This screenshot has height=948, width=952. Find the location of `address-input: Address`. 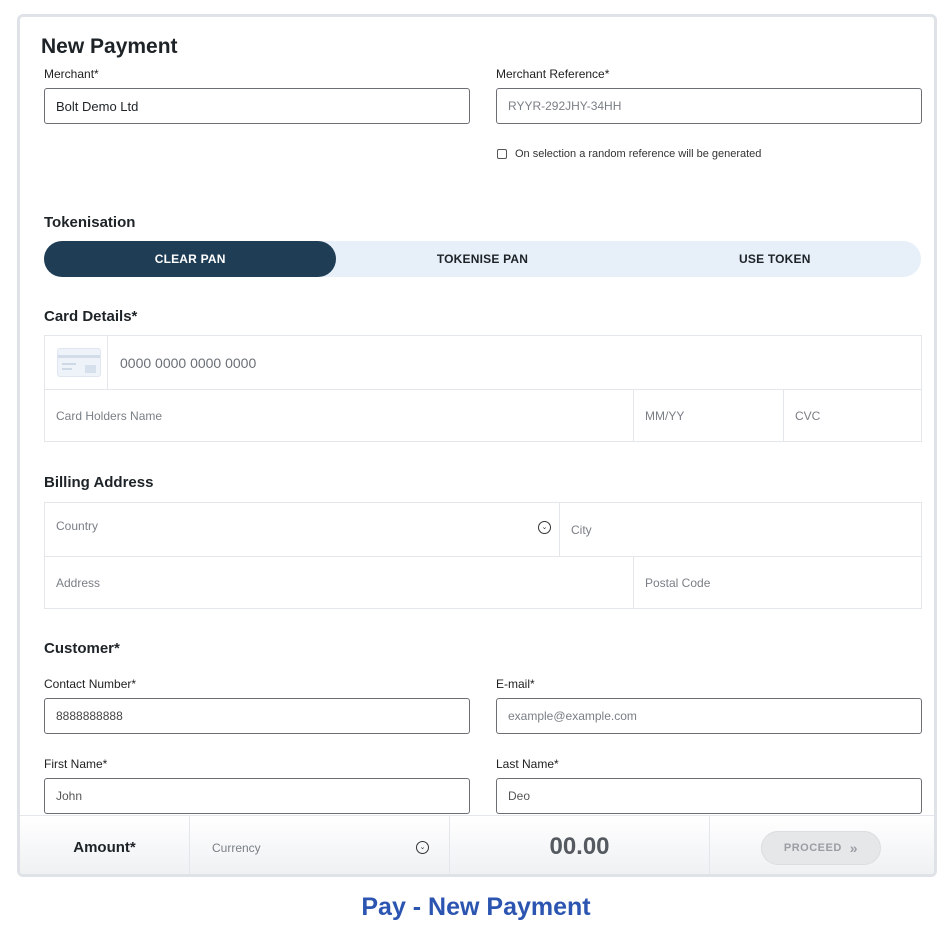

address-input: Address is located at coordinates (338, 582).